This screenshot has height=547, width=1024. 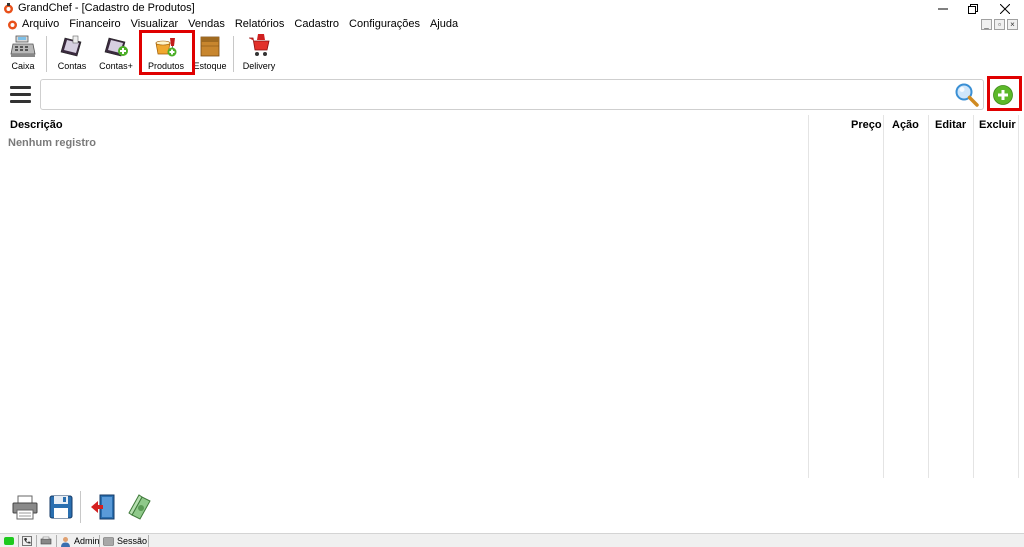 I want to click on column-header-editar: Editar, so click(x=950, y=125).